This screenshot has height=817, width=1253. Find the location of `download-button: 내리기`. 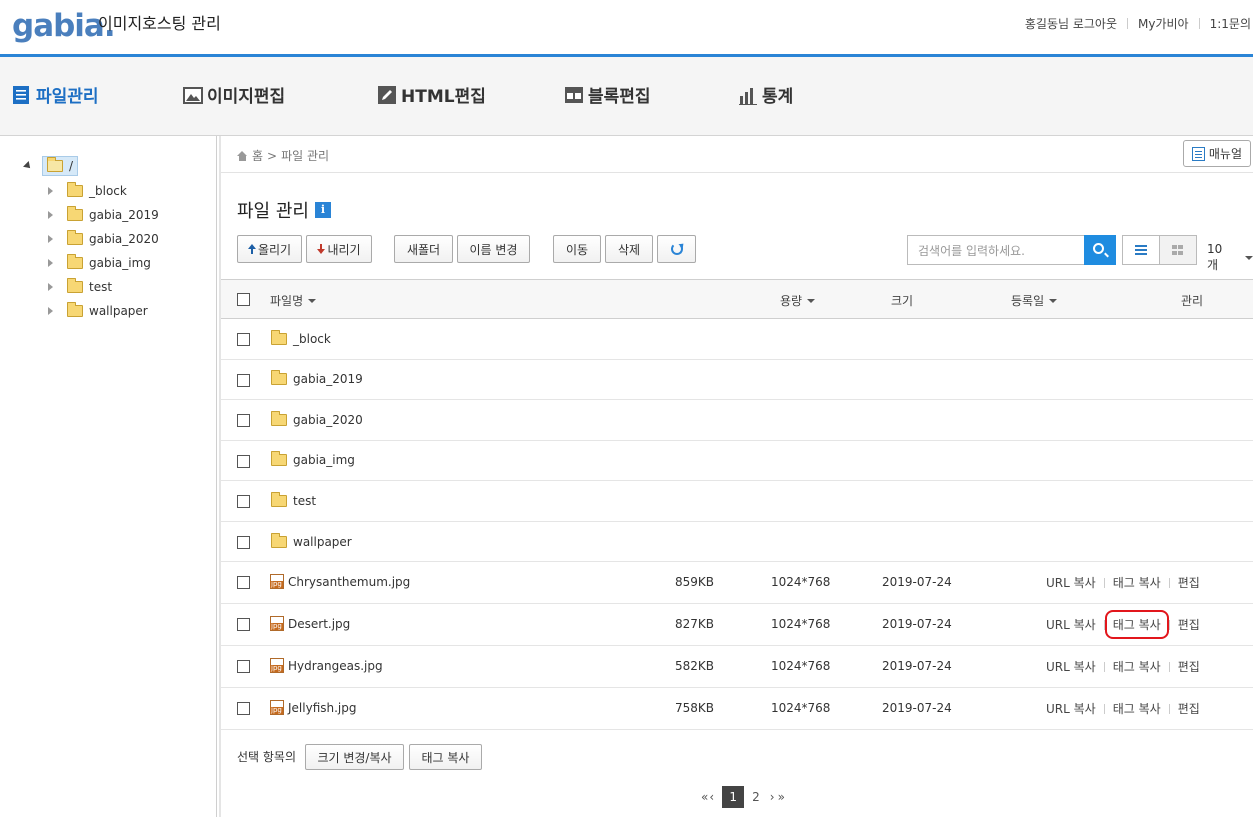

download-button: 내리기 is located at coordinates (339, 249).